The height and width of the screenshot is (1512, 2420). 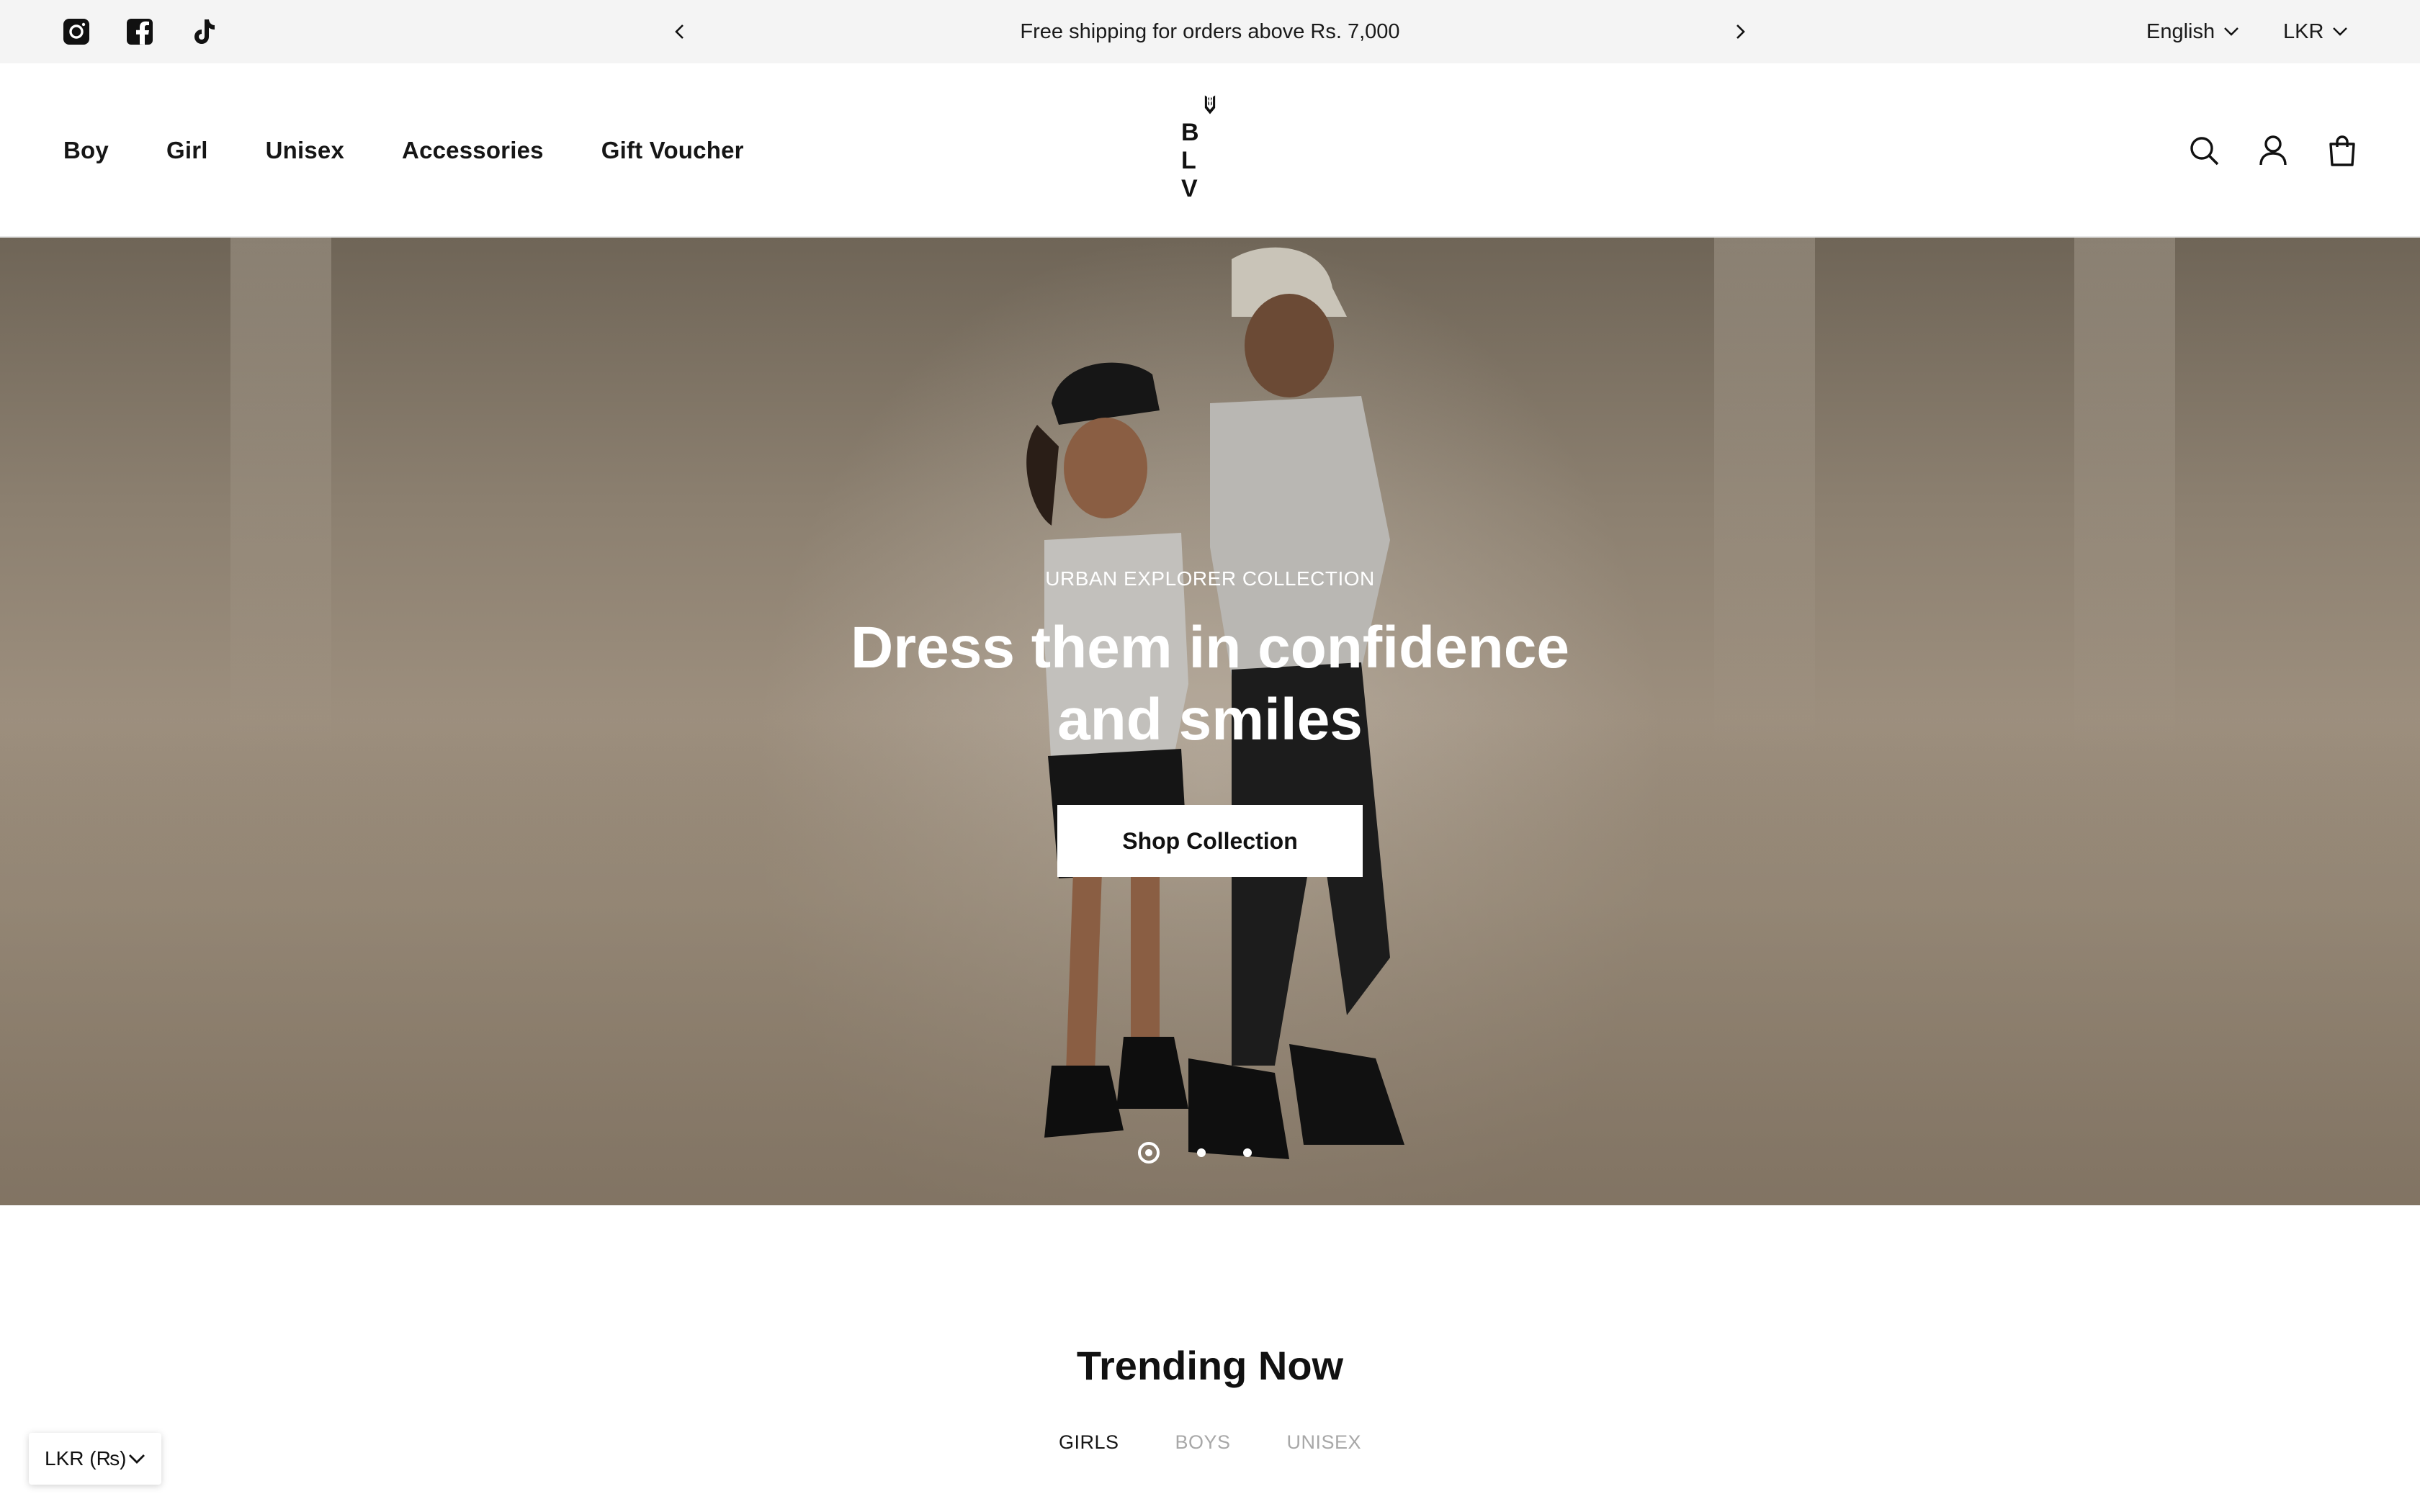 I want to click on announcement-message: Free shipping for orders above Rs. 7,000, so click(x=1210, y=31).